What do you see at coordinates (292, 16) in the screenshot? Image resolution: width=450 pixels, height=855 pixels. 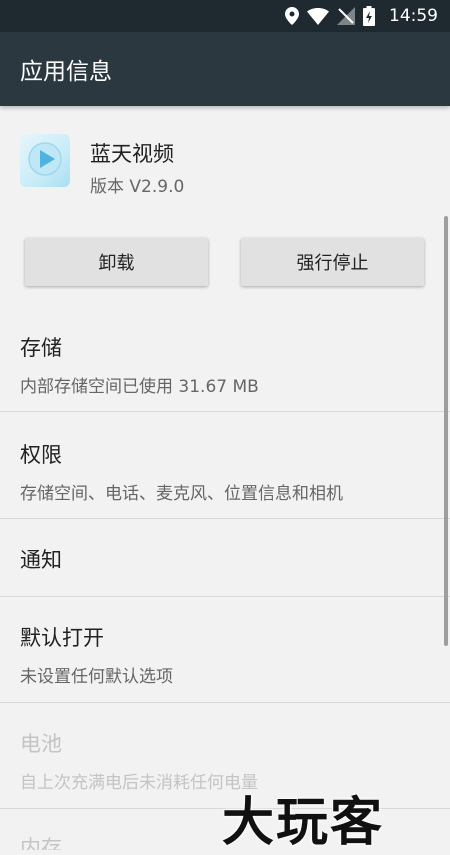 I see `location-icon` at bounding box center [292, 16].